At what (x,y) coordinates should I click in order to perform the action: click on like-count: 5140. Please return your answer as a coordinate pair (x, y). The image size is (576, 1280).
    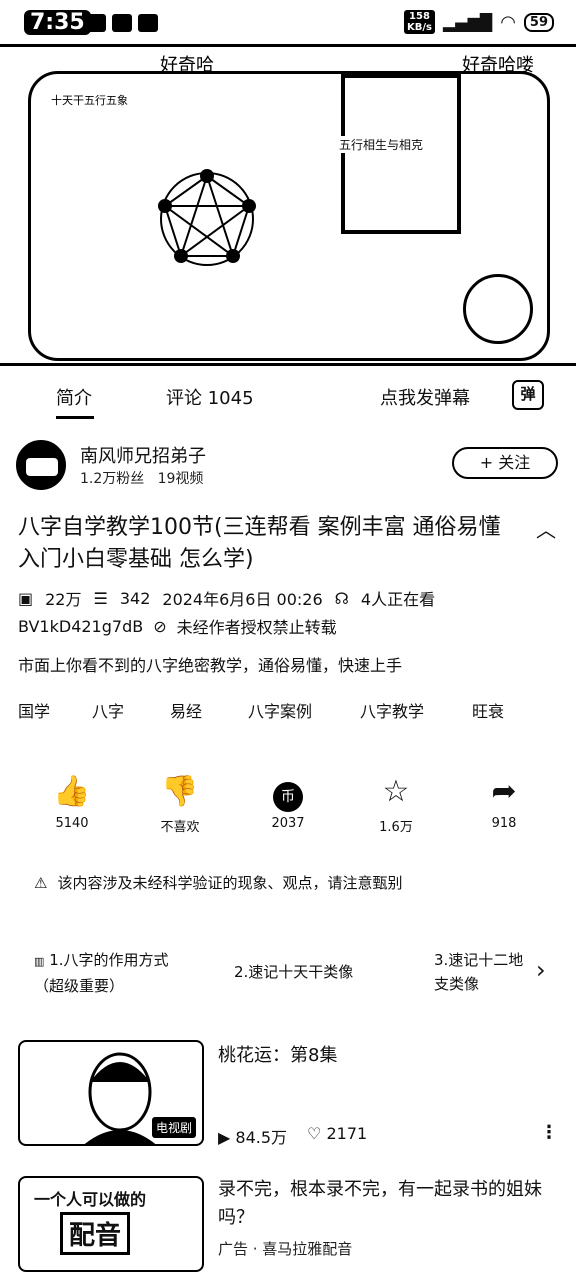
    Looking at the image, I should click on (72, 823).